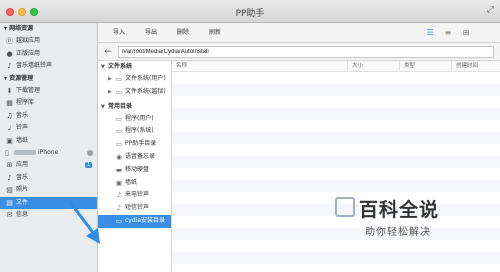 This screenshot has width=500, height=272. I want to click on apps-icon: ⊞, so click(9, 165).